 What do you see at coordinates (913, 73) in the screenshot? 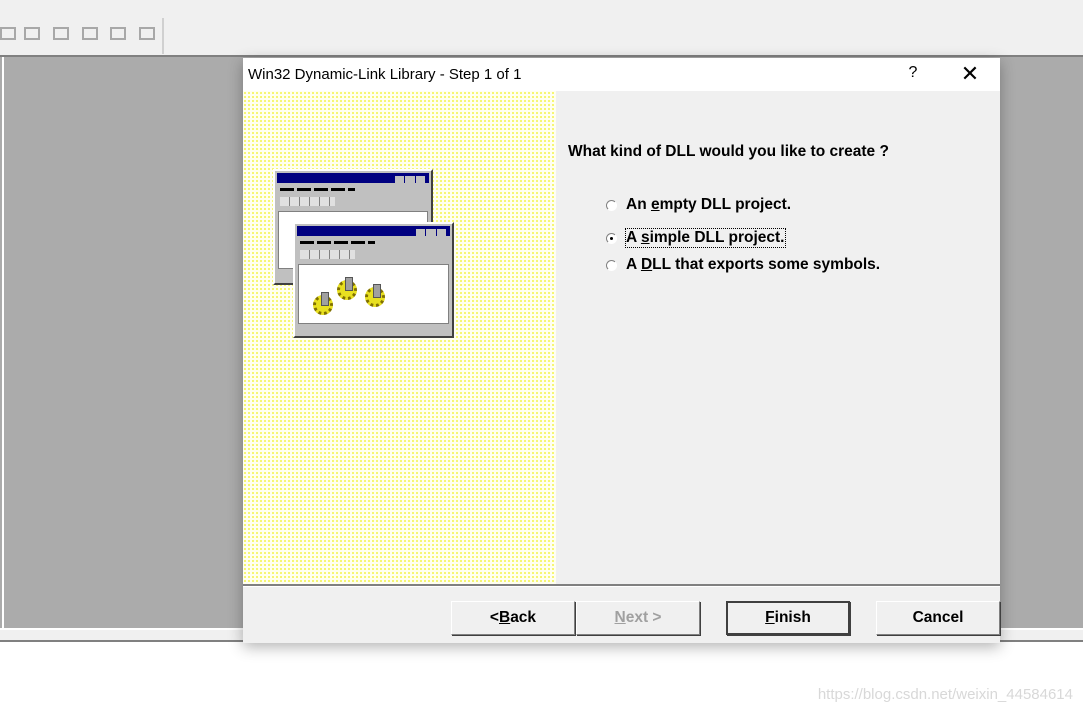
I see `help-button: ?` at bounding box center [913, 73].